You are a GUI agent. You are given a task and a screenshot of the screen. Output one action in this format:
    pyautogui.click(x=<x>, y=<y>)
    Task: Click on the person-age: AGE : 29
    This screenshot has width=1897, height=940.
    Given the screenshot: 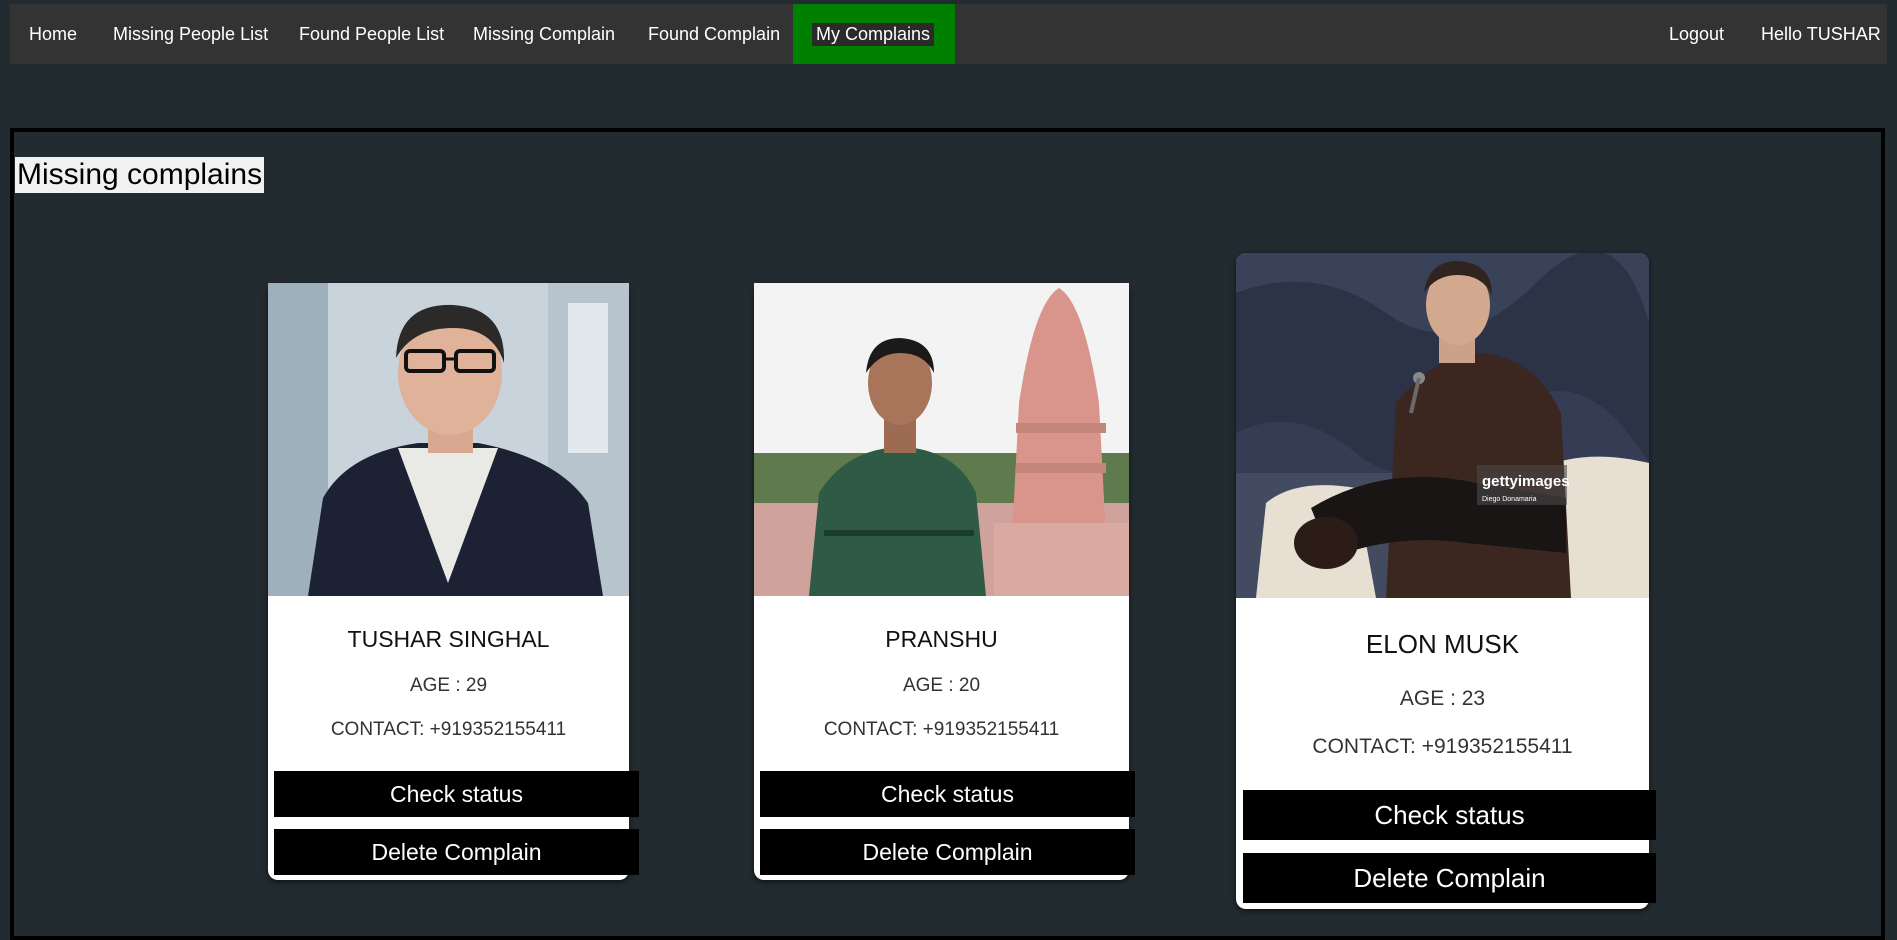 What is the action you would take?
    pyautogui.click(x=448, y=685)
    